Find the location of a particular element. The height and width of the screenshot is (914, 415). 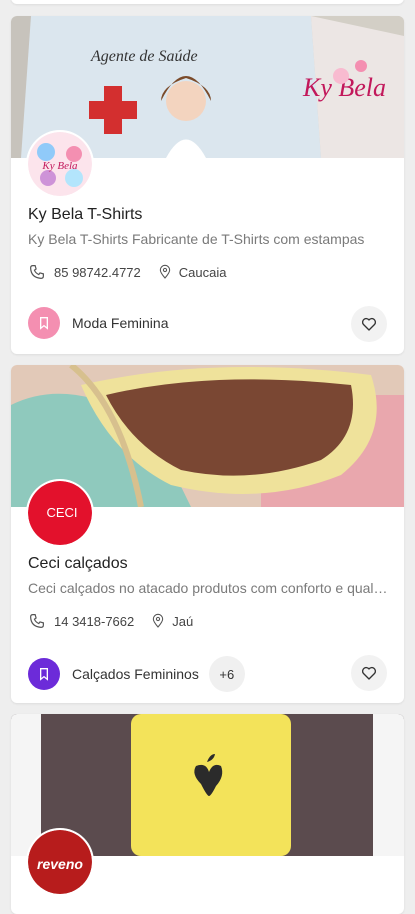

store-logo: reveno is located at coordinates (60, 862).